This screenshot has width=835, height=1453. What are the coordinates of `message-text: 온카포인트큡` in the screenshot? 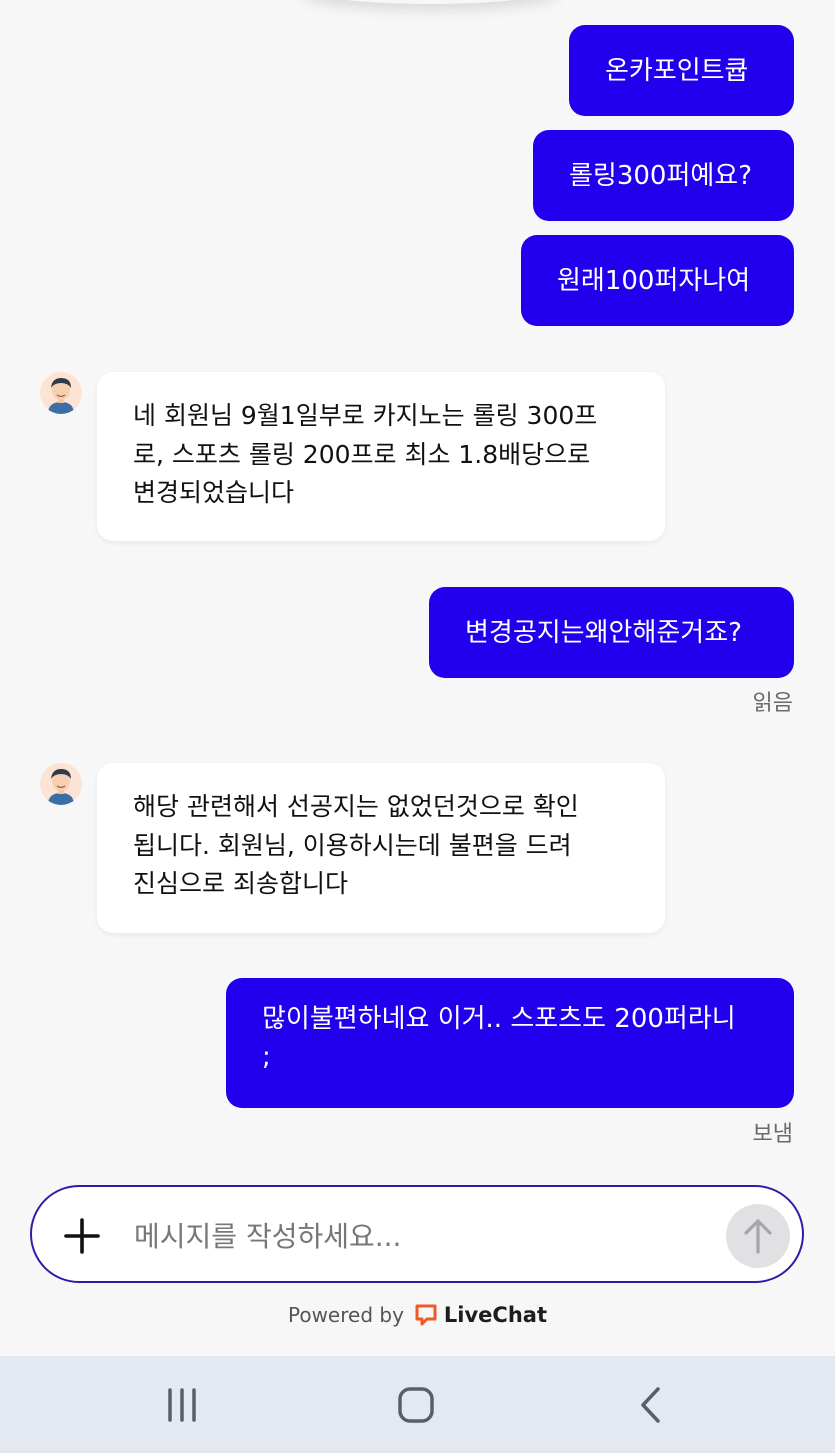 It's located at (677, 70).